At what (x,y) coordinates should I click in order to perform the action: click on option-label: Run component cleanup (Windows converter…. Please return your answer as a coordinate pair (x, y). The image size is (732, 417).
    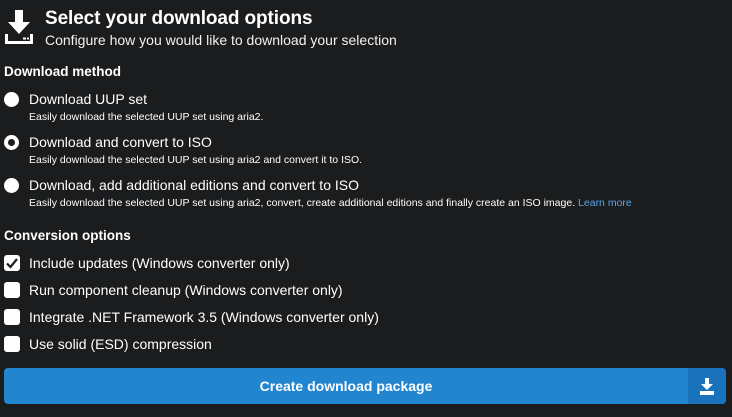
    Looking at the image, I should click on (186, 290).